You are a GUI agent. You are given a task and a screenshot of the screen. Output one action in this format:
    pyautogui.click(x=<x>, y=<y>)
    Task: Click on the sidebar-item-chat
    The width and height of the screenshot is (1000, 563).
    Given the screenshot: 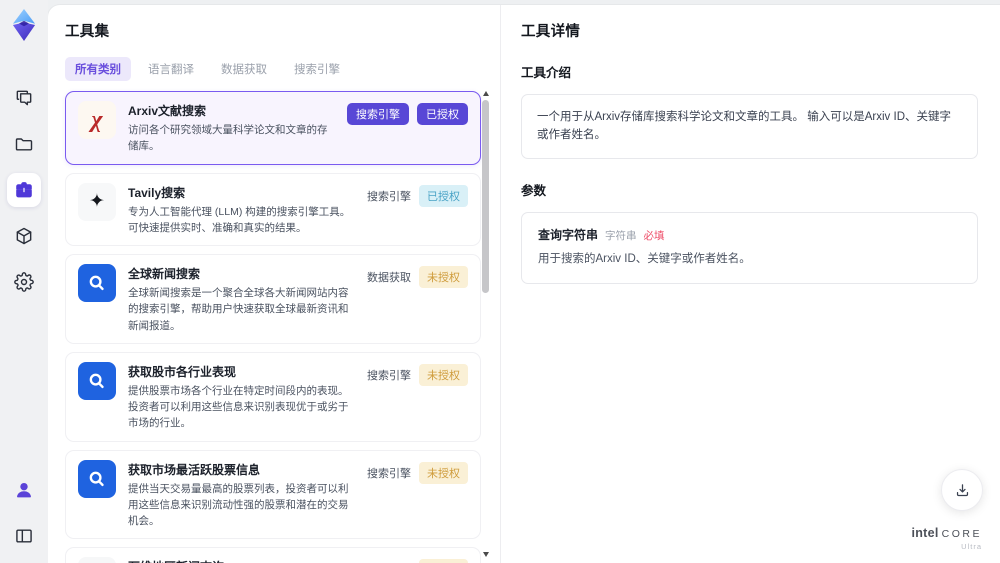 What is the action you would take?
    pyautogui.click(x=24, y=98)
    